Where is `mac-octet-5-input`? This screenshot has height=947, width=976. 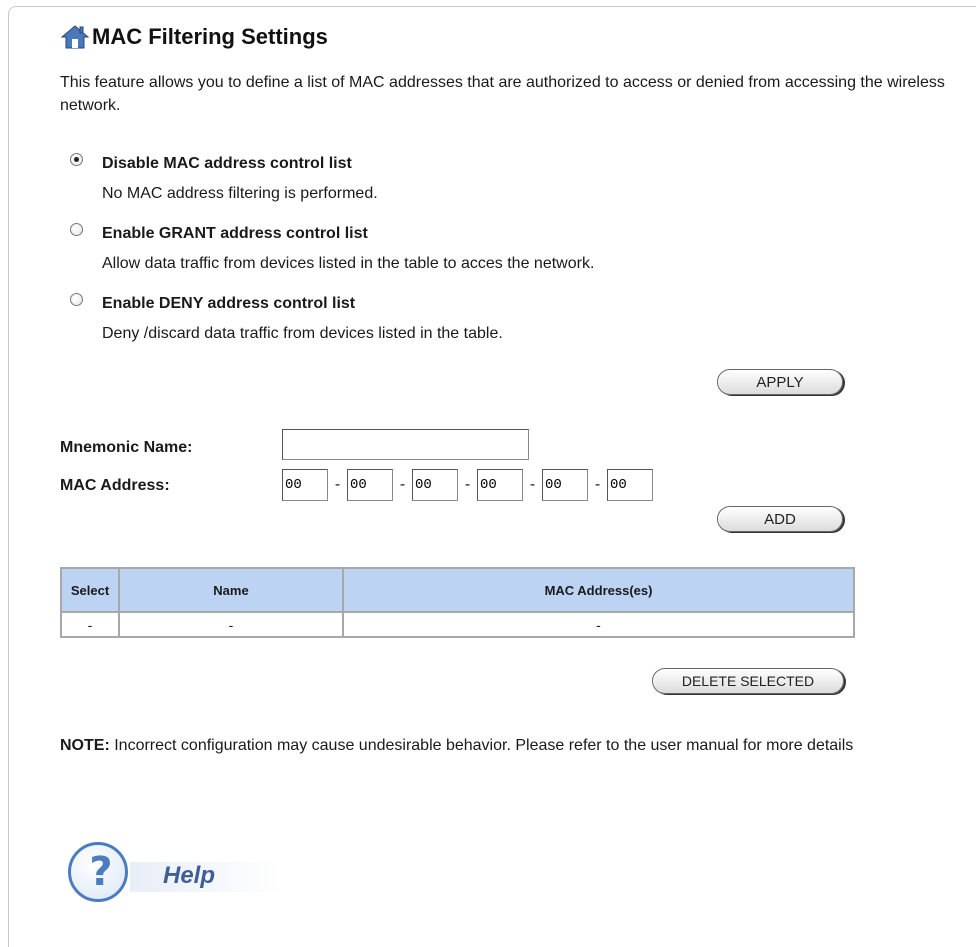
mac-octet-5-input is located at coordinates (565, 485).